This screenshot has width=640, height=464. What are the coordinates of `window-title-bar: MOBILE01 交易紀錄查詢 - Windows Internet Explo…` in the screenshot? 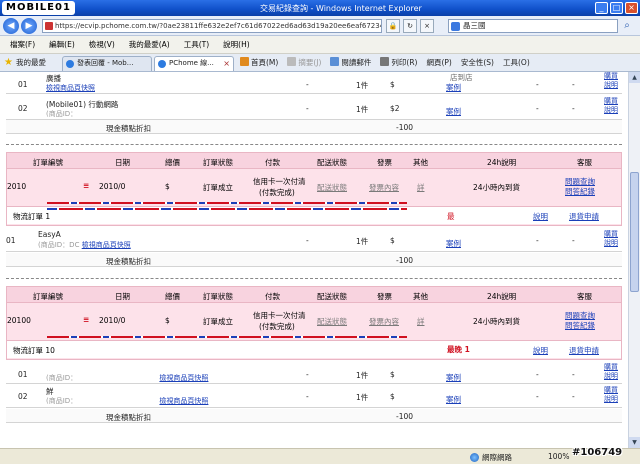 It's located at (320, 8).